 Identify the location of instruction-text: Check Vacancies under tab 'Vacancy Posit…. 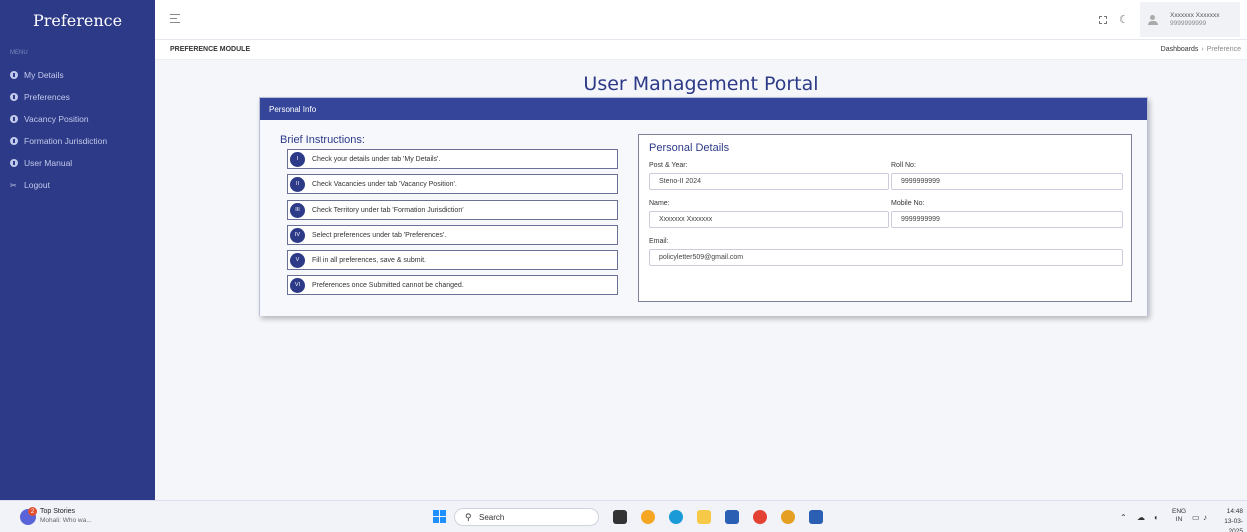
(384, 184).